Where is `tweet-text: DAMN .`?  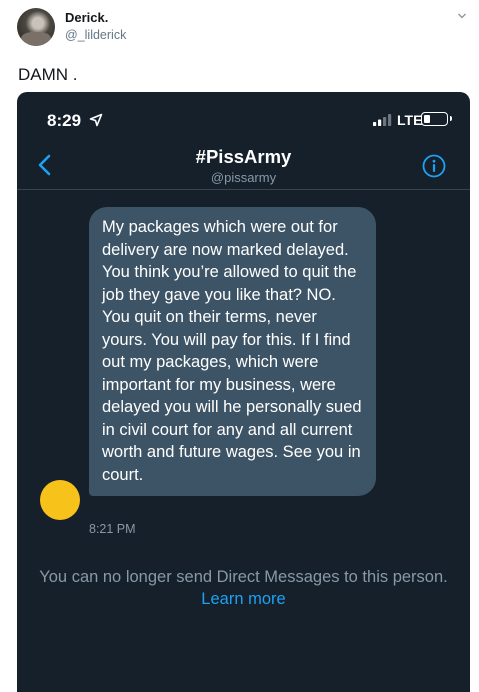 tweet-text: DAMN . is located at coordinates (48, 74).